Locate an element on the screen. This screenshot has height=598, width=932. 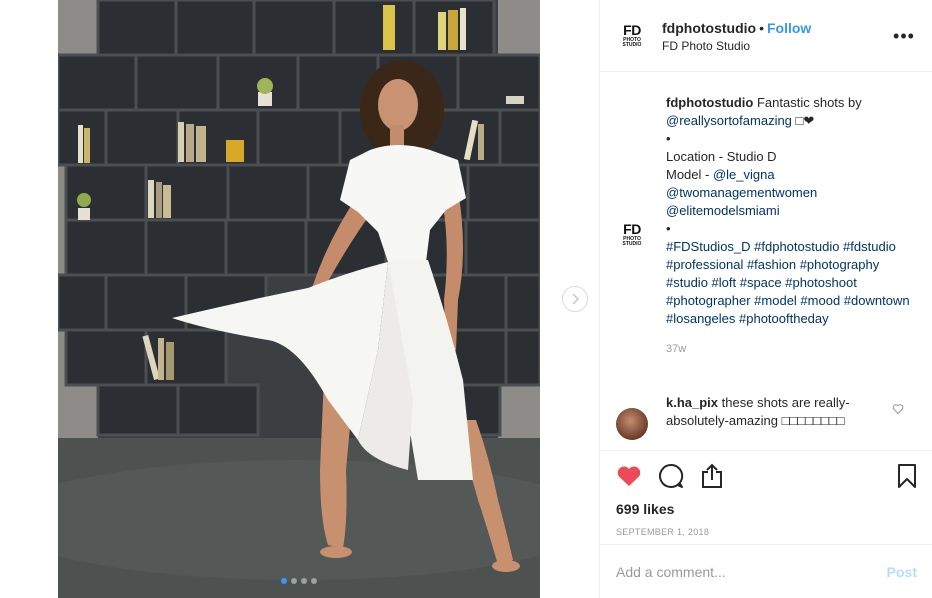
share-icon is located at coordinates (712, 475).